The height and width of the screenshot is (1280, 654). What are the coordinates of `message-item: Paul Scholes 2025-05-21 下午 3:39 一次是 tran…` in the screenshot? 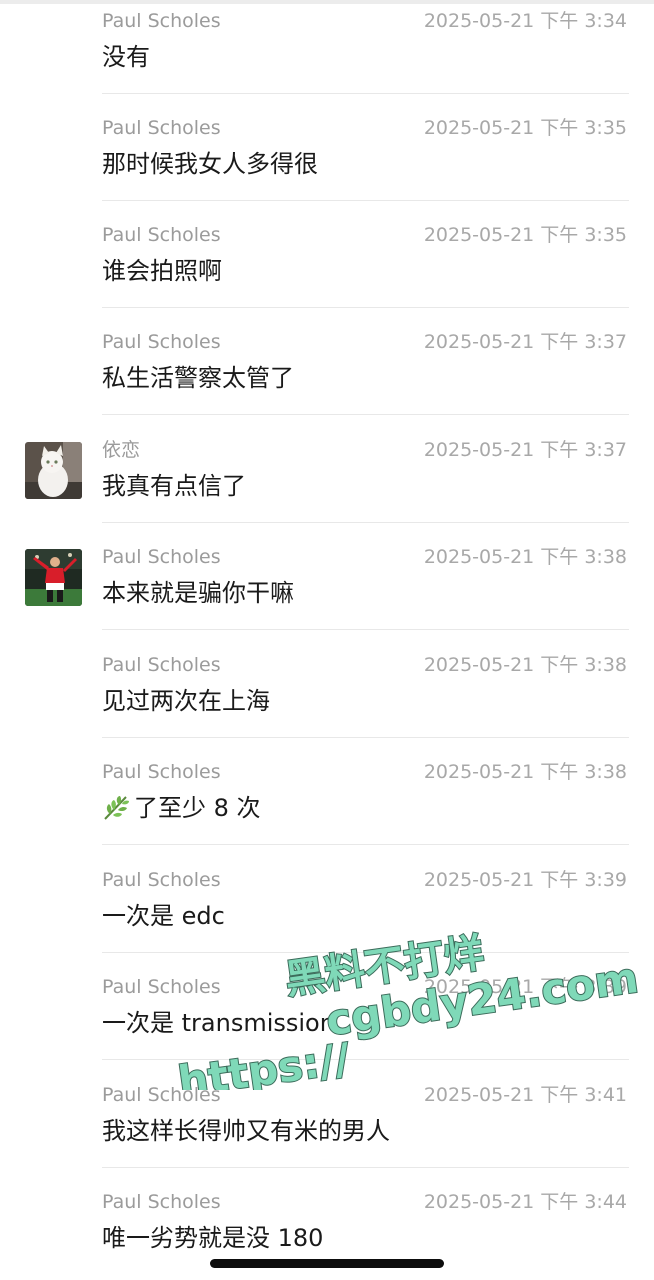 It's located at (327, 1029).